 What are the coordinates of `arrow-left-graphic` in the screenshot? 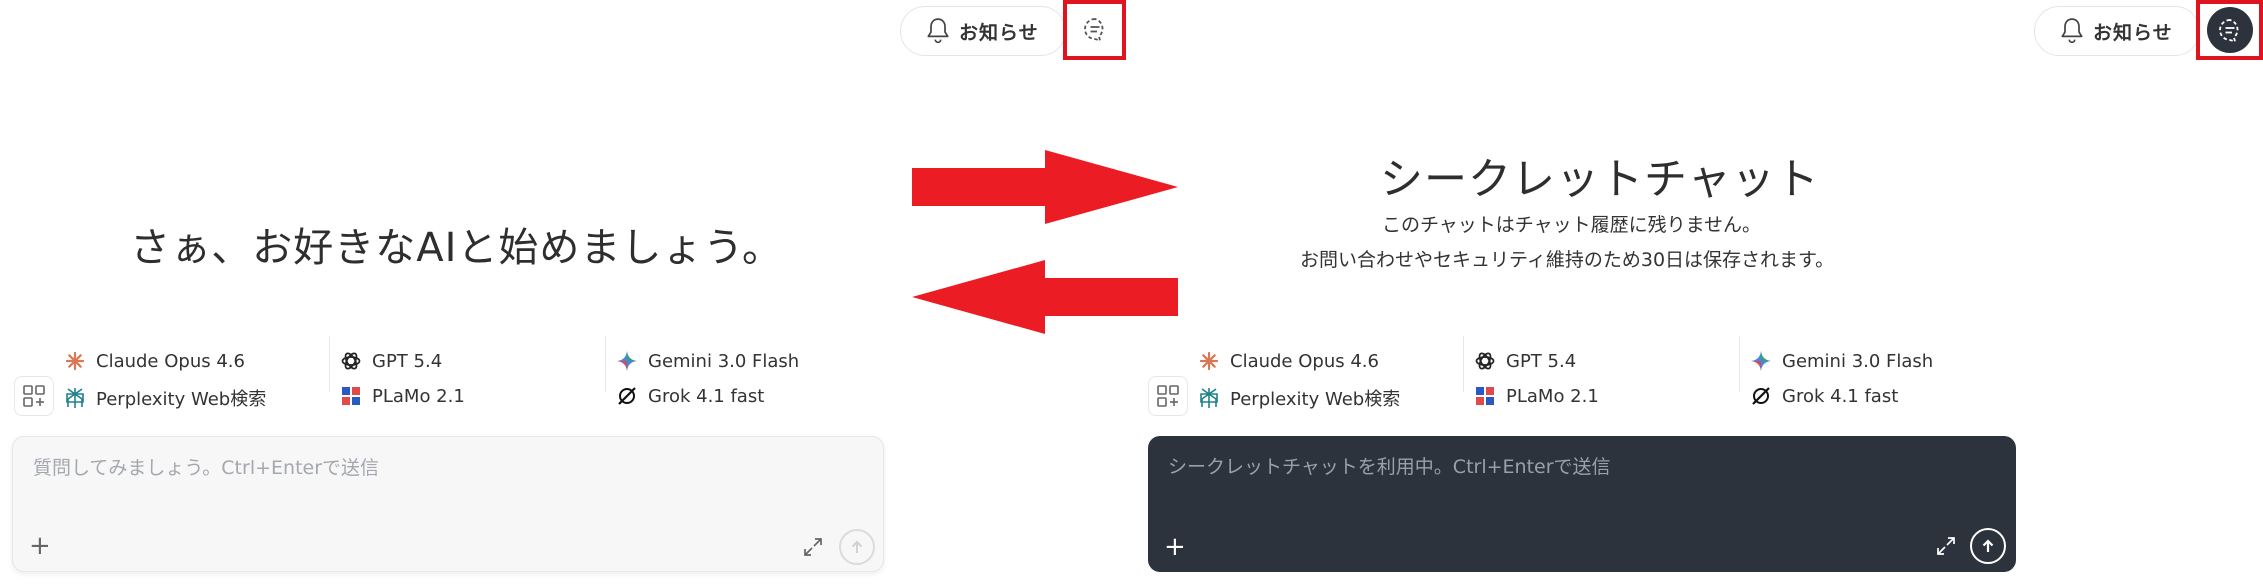 It's located at (1045, 297).